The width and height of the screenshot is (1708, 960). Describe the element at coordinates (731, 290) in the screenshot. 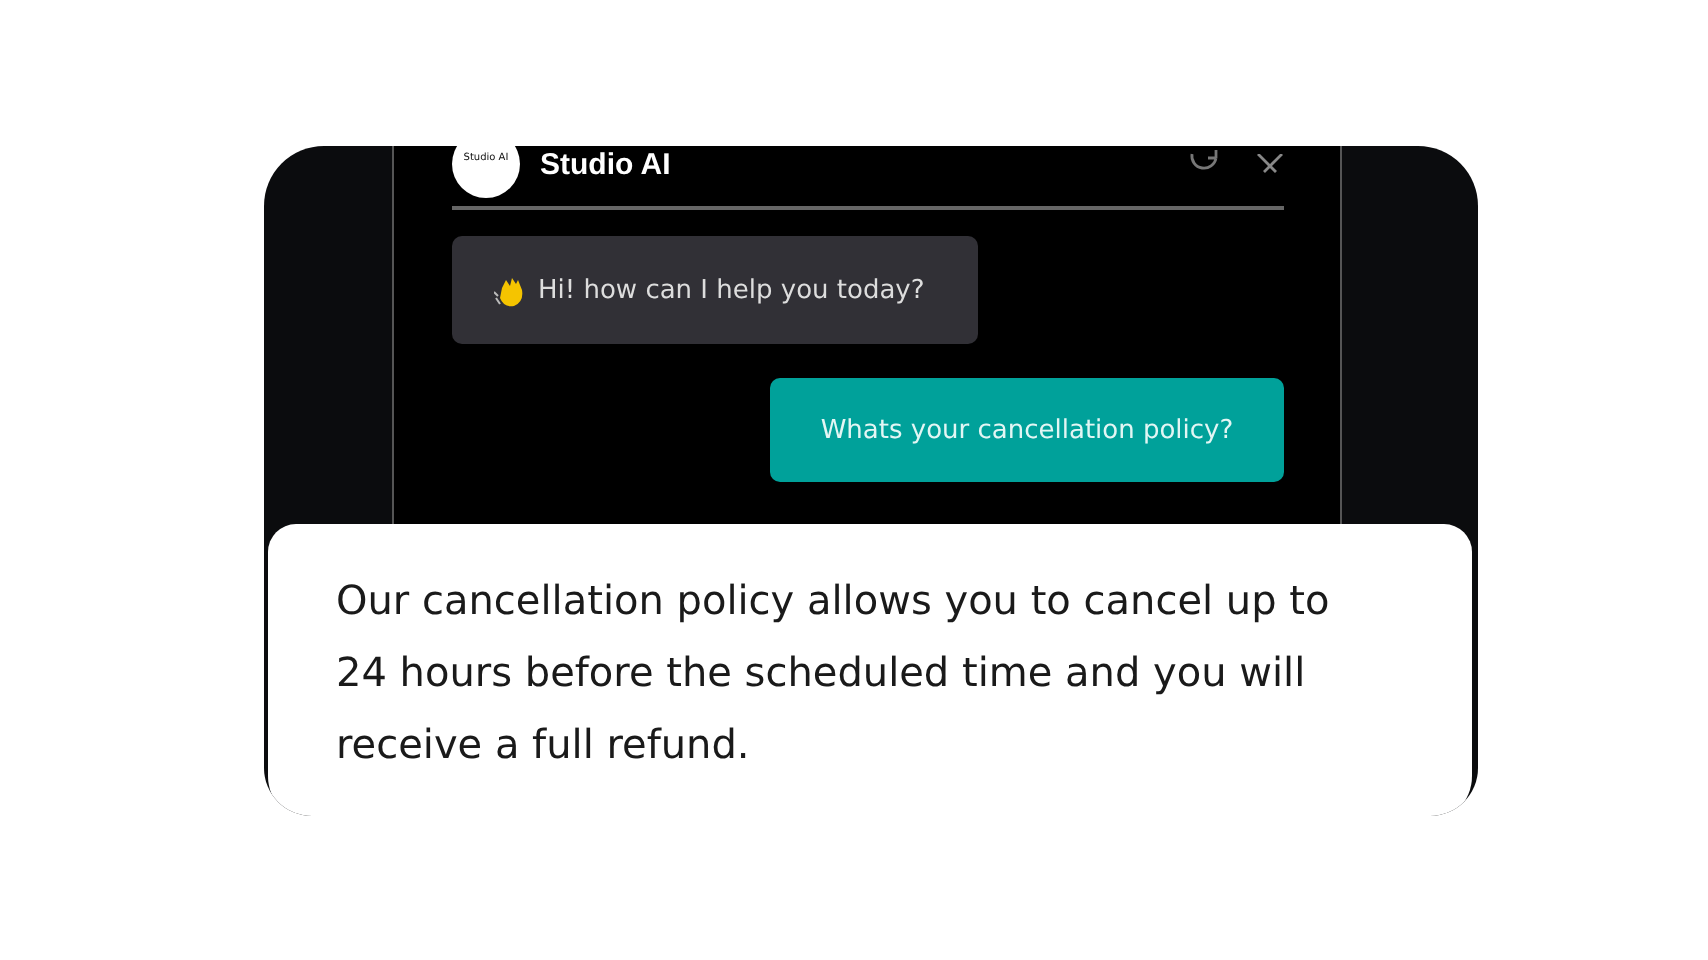

I see `message-text: Hi! how can I help you today?` at that location.